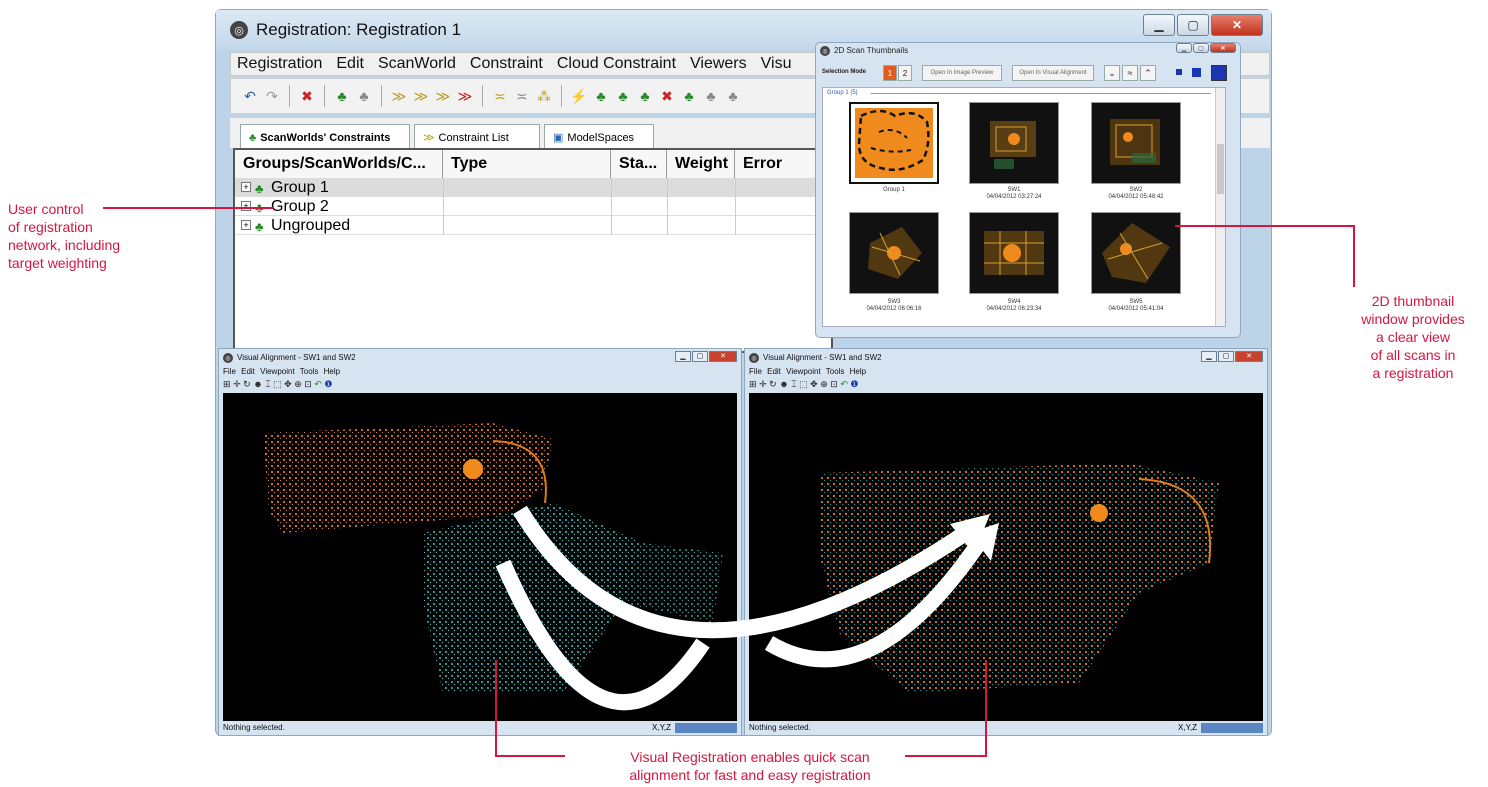 The image size is (1488, 787). Describe the element at coordinates (399, 96) in the screenshot. I see `constraint-add-icon: ≫` at that location.